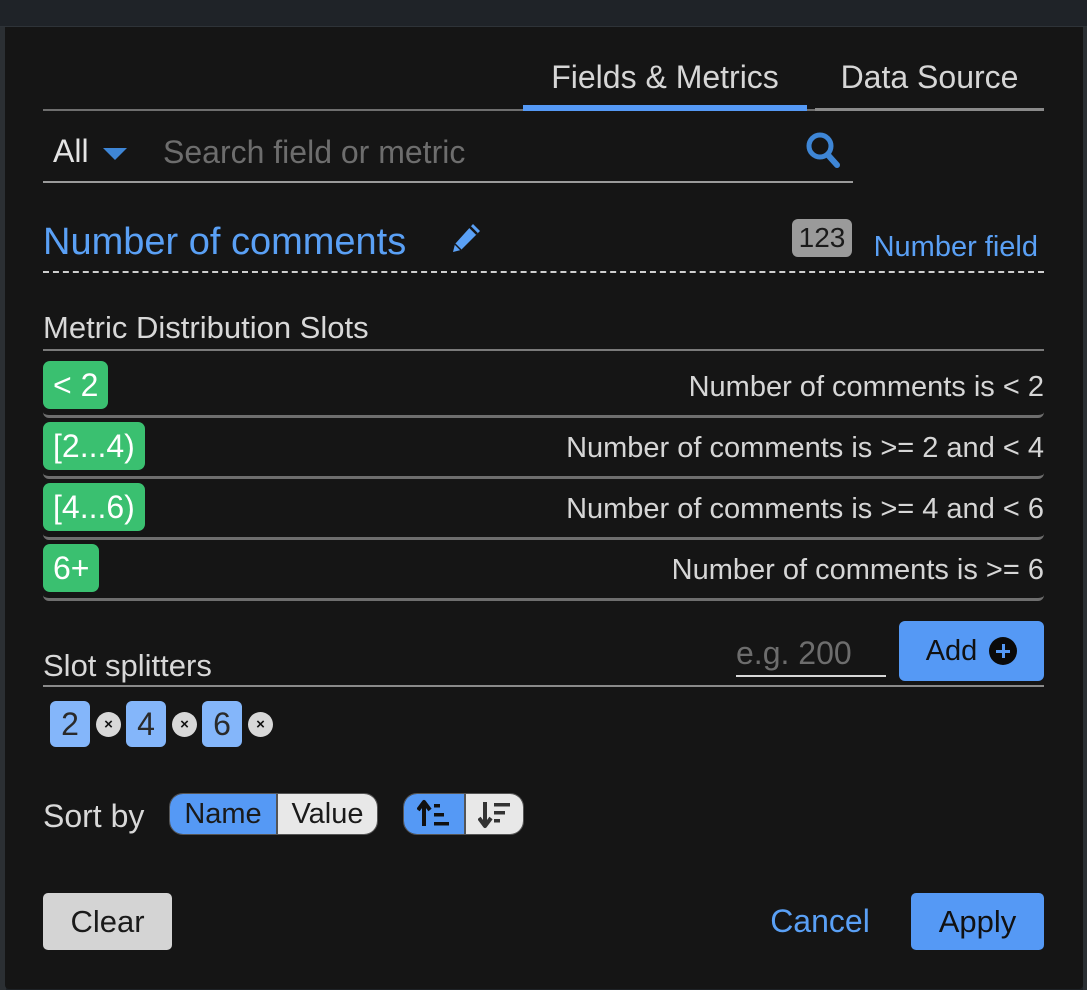 This screenshot has width=1087, height=990. Describe the element at coordinates (811, 654) in the screenshot. I see `splitter-value-input` at that location.